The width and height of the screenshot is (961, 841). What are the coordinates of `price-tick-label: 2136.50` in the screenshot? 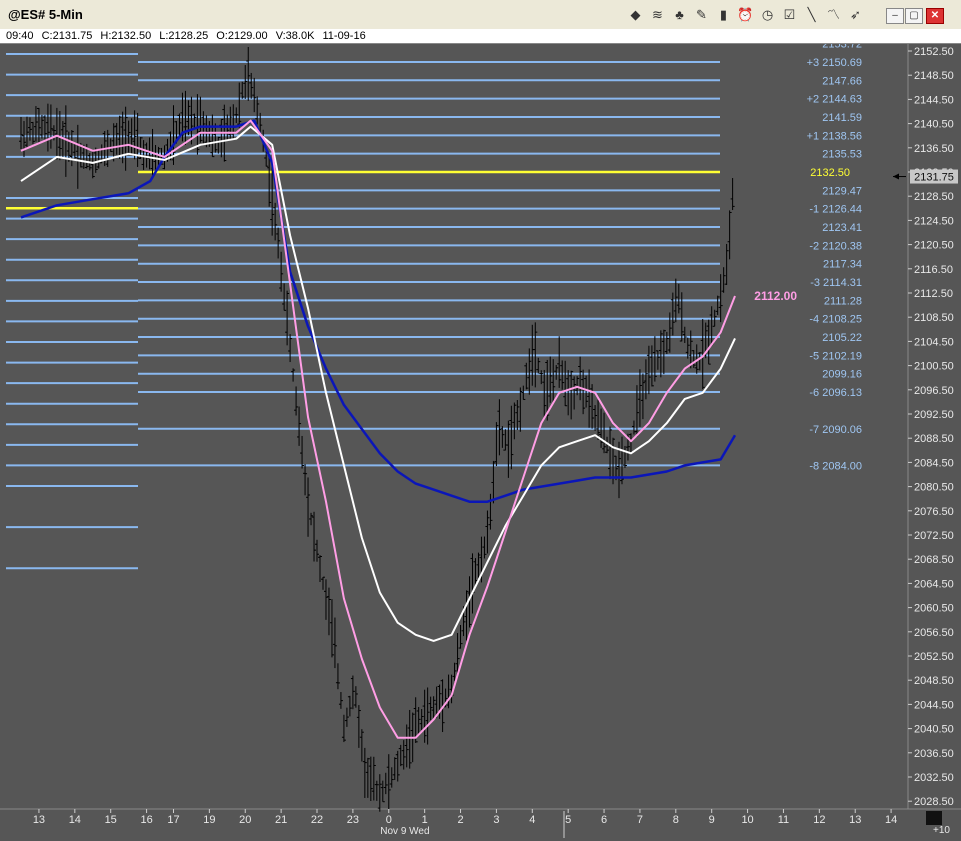 It's located at (934, 149).